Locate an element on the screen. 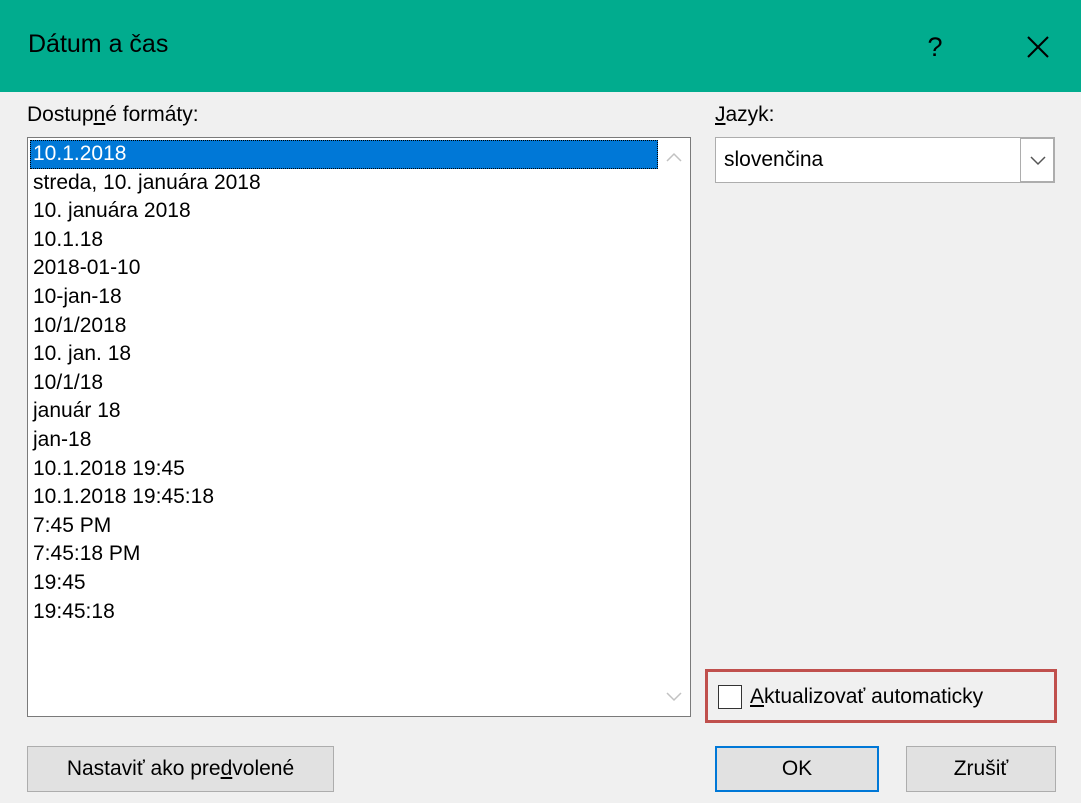 The height and width of the screenshot is (803, 1081). chevron-up-icon is located at coordinates (674, 157).